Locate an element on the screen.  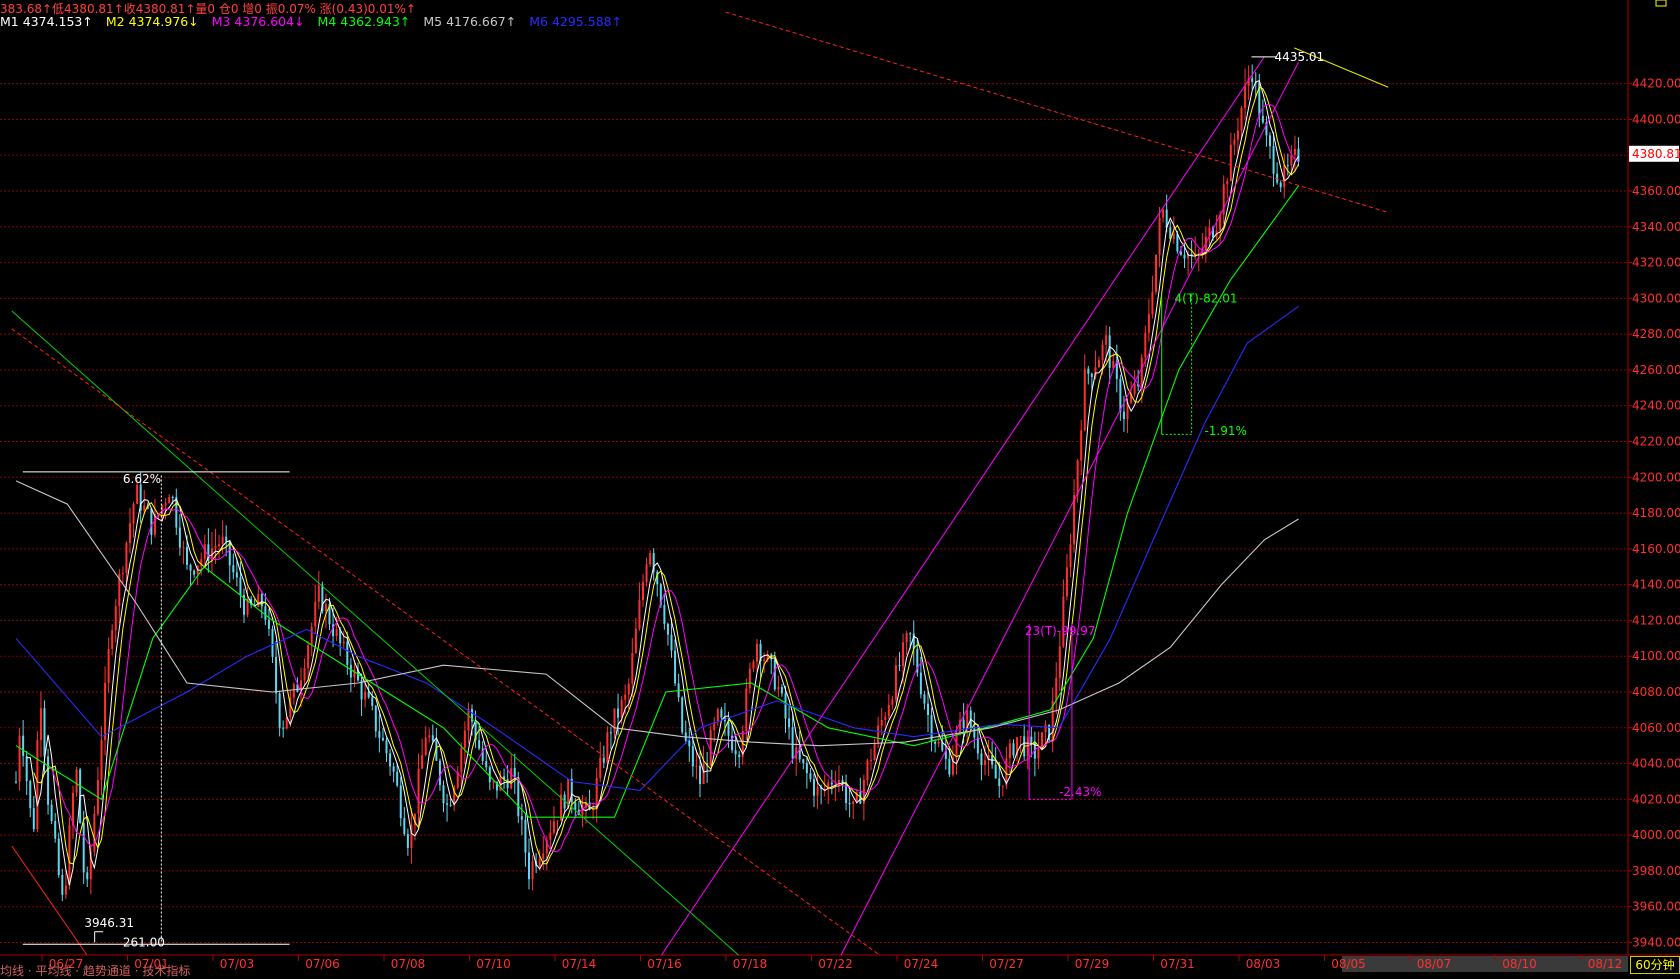
y-tick-label: 4040.00 is located at coordinates (1656, 764).